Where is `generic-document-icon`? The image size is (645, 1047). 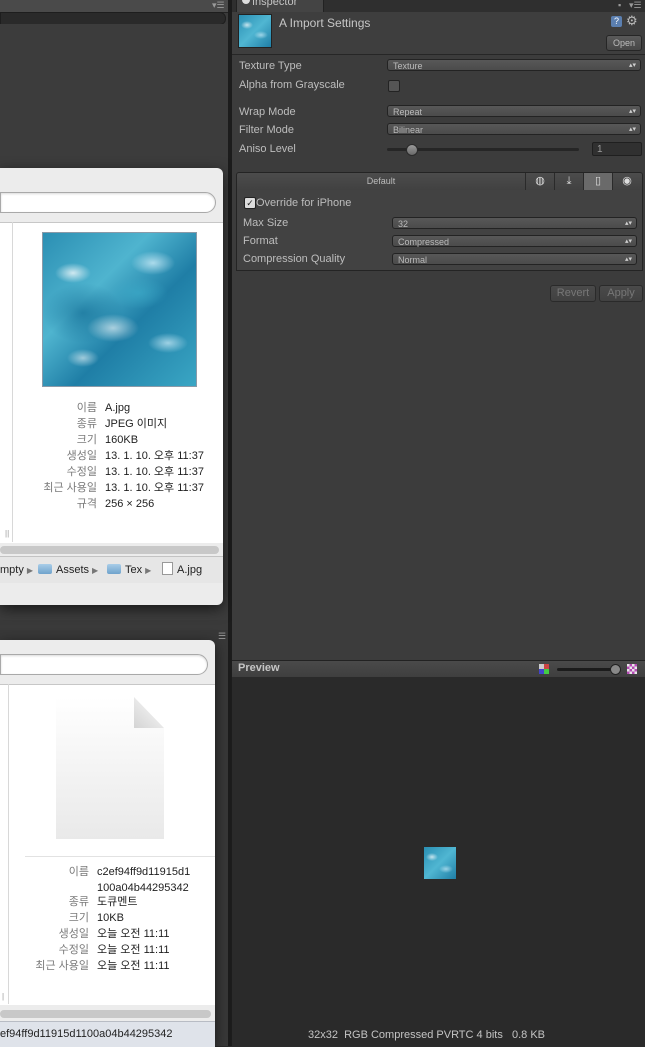
generic-document-icon is located at coordinates (110, 768).